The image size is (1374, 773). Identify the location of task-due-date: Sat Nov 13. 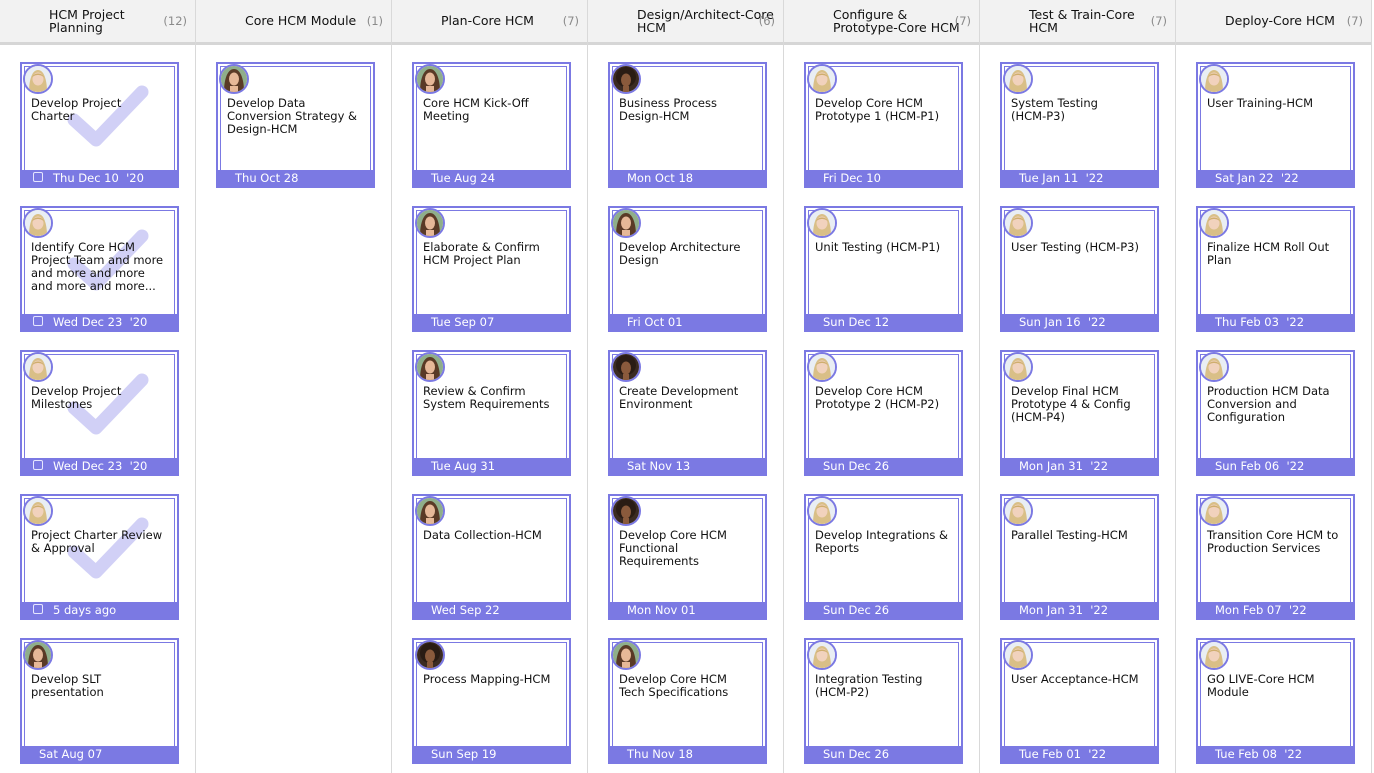
(659, 466).